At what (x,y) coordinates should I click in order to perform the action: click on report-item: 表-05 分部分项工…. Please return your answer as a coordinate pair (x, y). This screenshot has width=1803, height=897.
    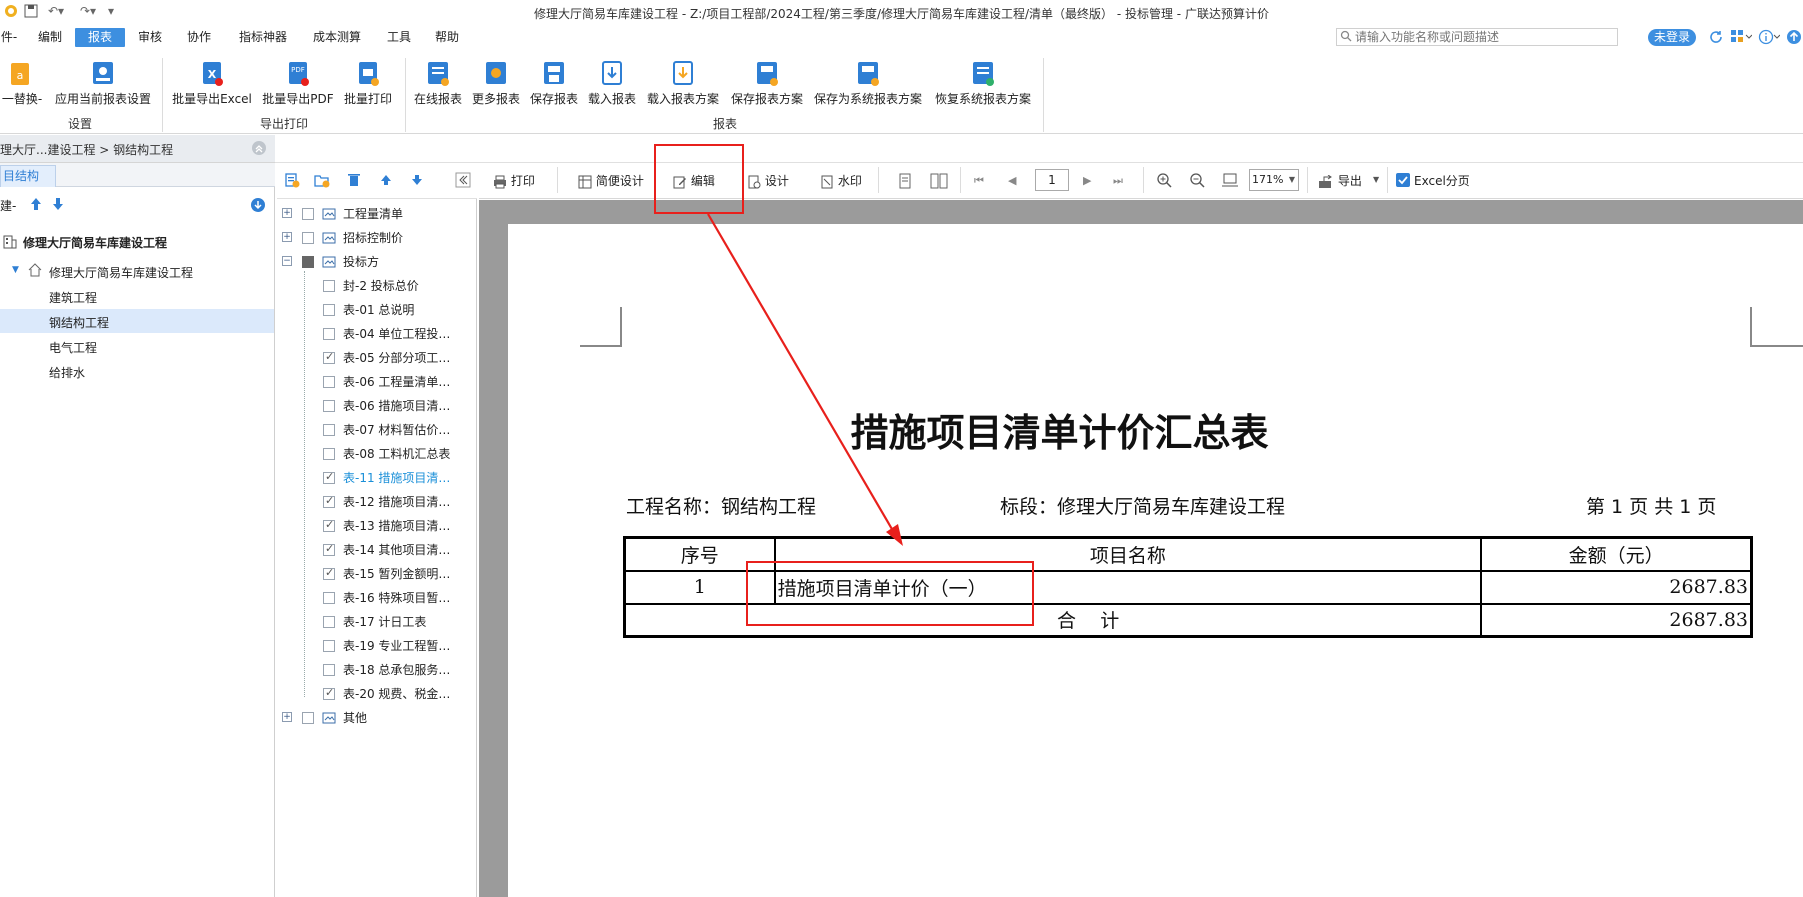
    Looking at the image, I should click on (396, 358).